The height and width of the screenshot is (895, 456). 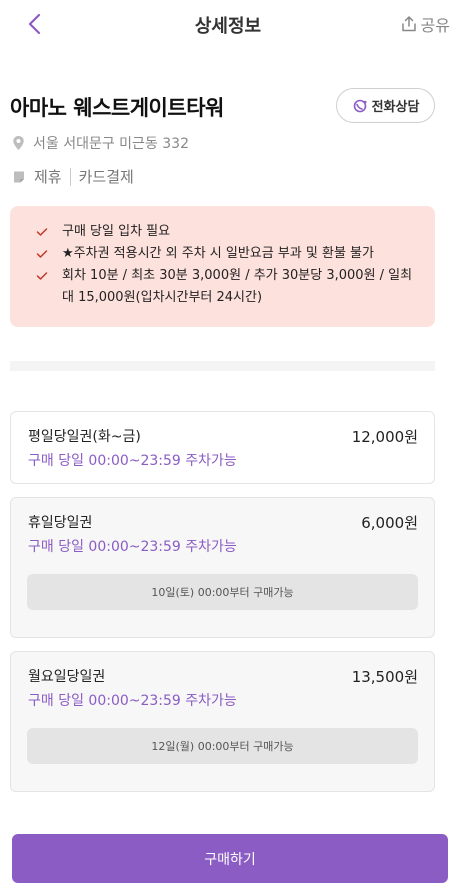 I want to click on page-title: 상세정보, so click(x=228, y=26).